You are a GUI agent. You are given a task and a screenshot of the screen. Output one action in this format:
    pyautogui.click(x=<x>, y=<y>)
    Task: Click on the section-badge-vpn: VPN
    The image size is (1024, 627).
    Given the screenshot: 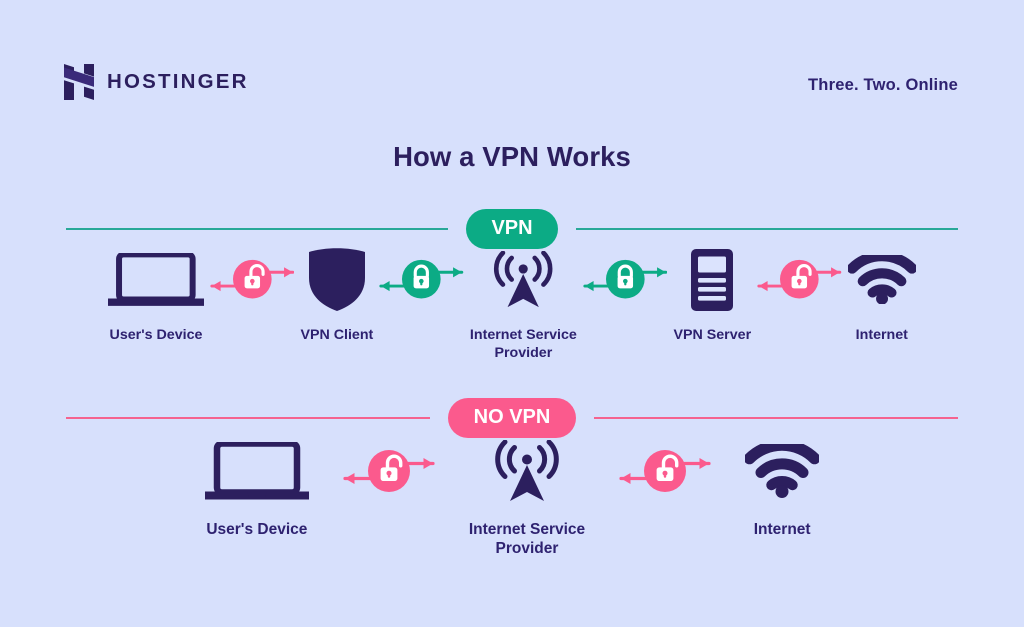 What is the action you would take?
    pyautogui.click(x=512, y=229)
    